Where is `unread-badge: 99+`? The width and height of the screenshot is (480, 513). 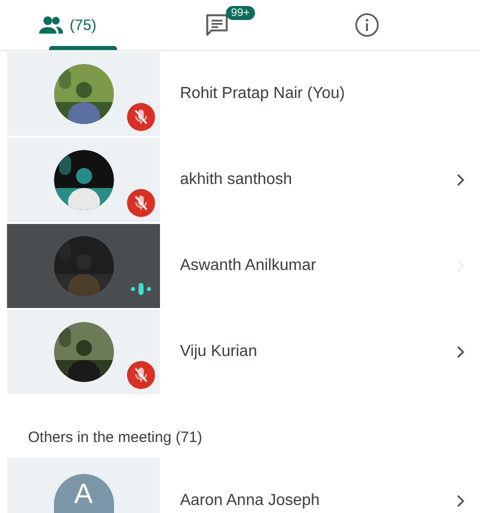
unread-badge: 99+ is located at coordinates (240, 13).